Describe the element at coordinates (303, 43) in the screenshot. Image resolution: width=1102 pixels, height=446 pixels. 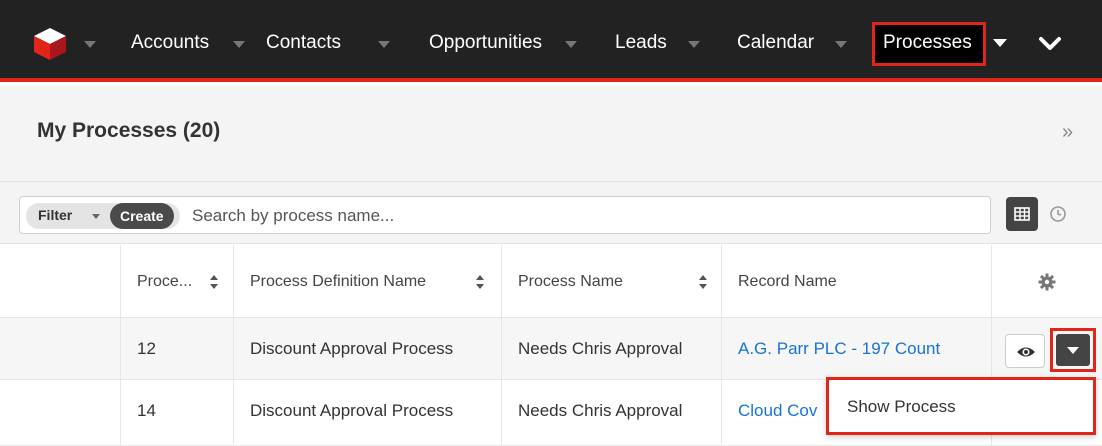
I see `nav-contacts: Contacts` at that location.